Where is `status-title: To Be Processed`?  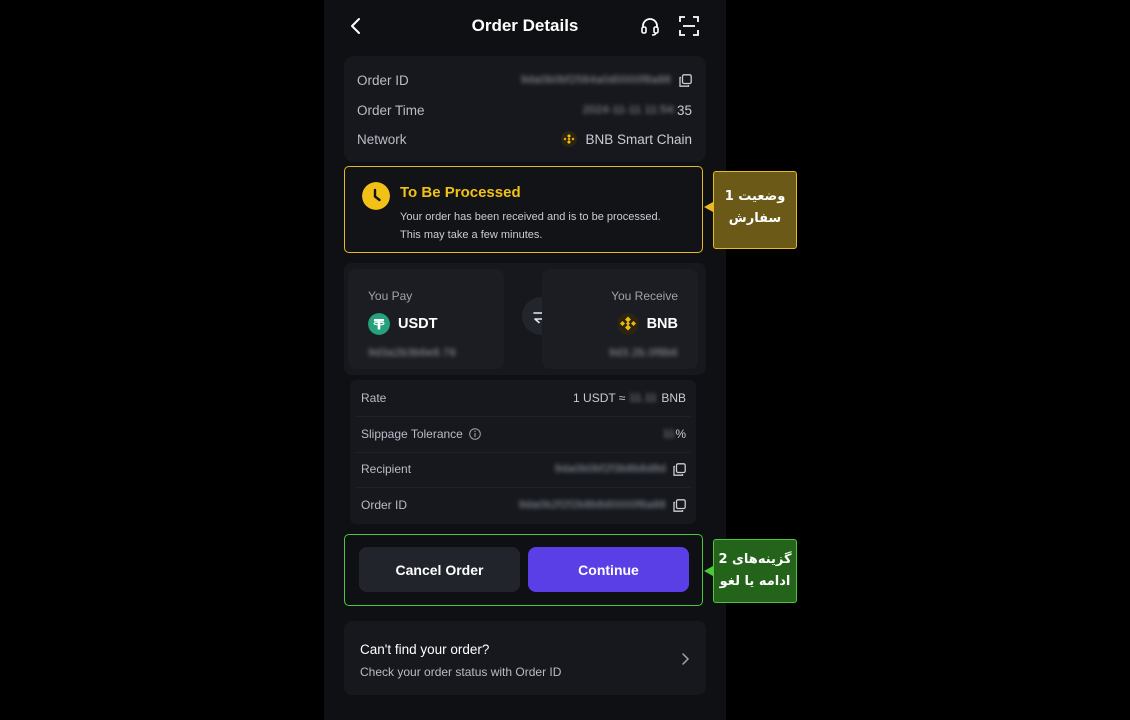
status-title: To Be Processed is located at coordinates (460, 192).